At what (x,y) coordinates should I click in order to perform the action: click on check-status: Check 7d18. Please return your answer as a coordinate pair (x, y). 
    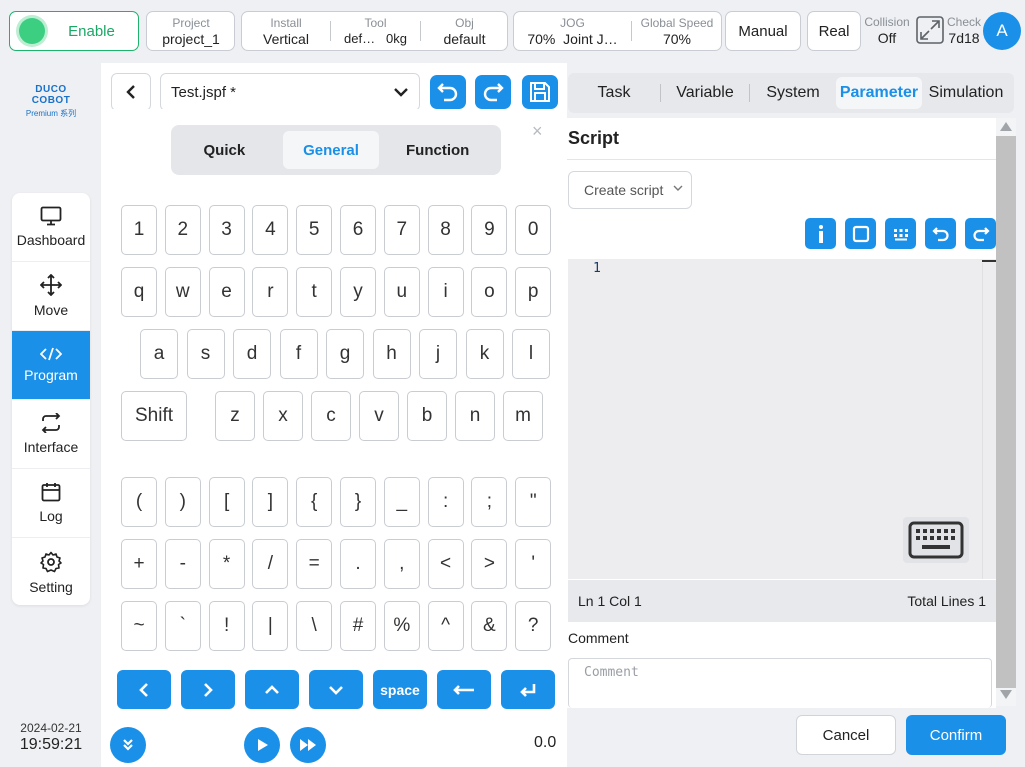
    Looking at the image, I should click on (964, 28).